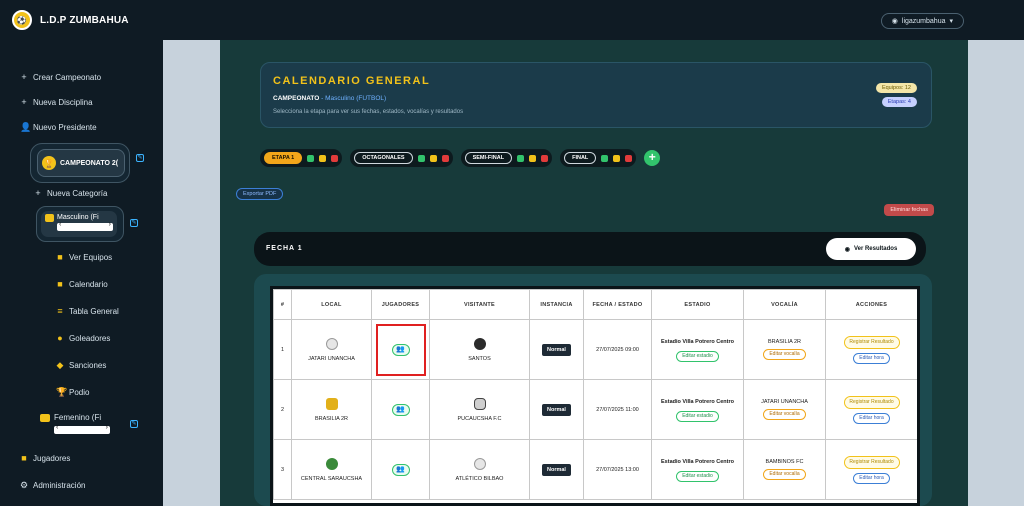 The width and height of the screenshot is (1024, 506). I want to click on sidebar-item-label: Nuevo Presidente, so click(65, 127).